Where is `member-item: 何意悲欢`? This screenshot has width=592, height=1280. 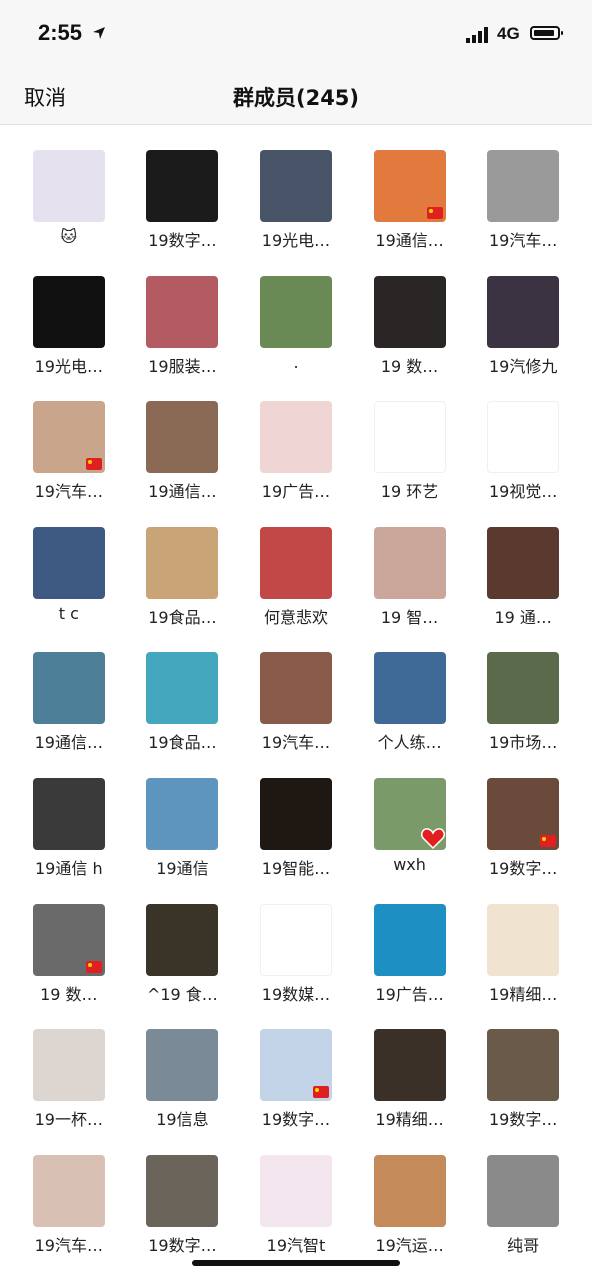 member-item: 何意悲欢 is located at coordinates (296, 589).